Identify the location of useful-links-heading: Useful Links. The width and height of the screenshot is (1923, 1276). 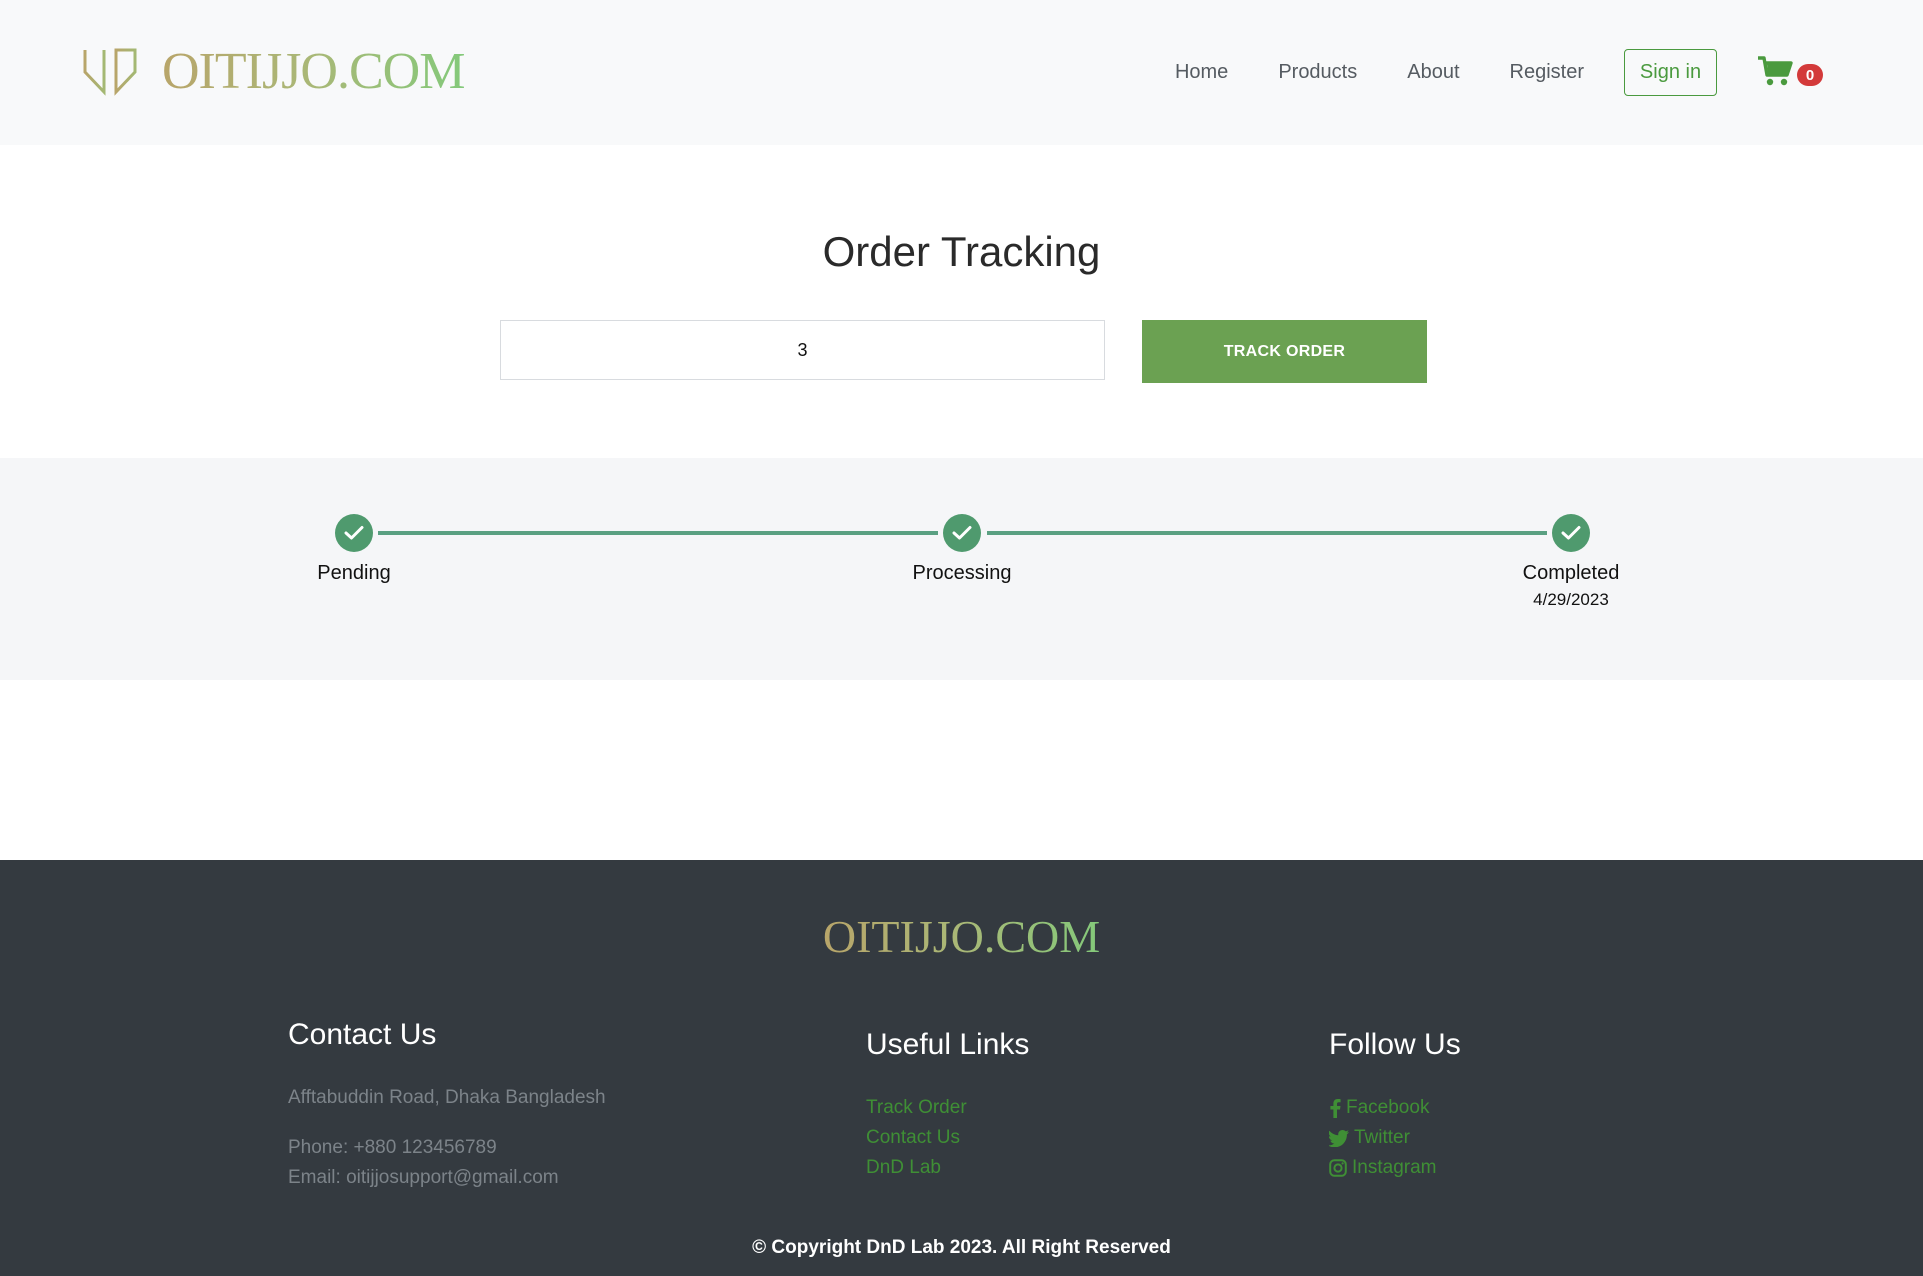
(948, 1044).